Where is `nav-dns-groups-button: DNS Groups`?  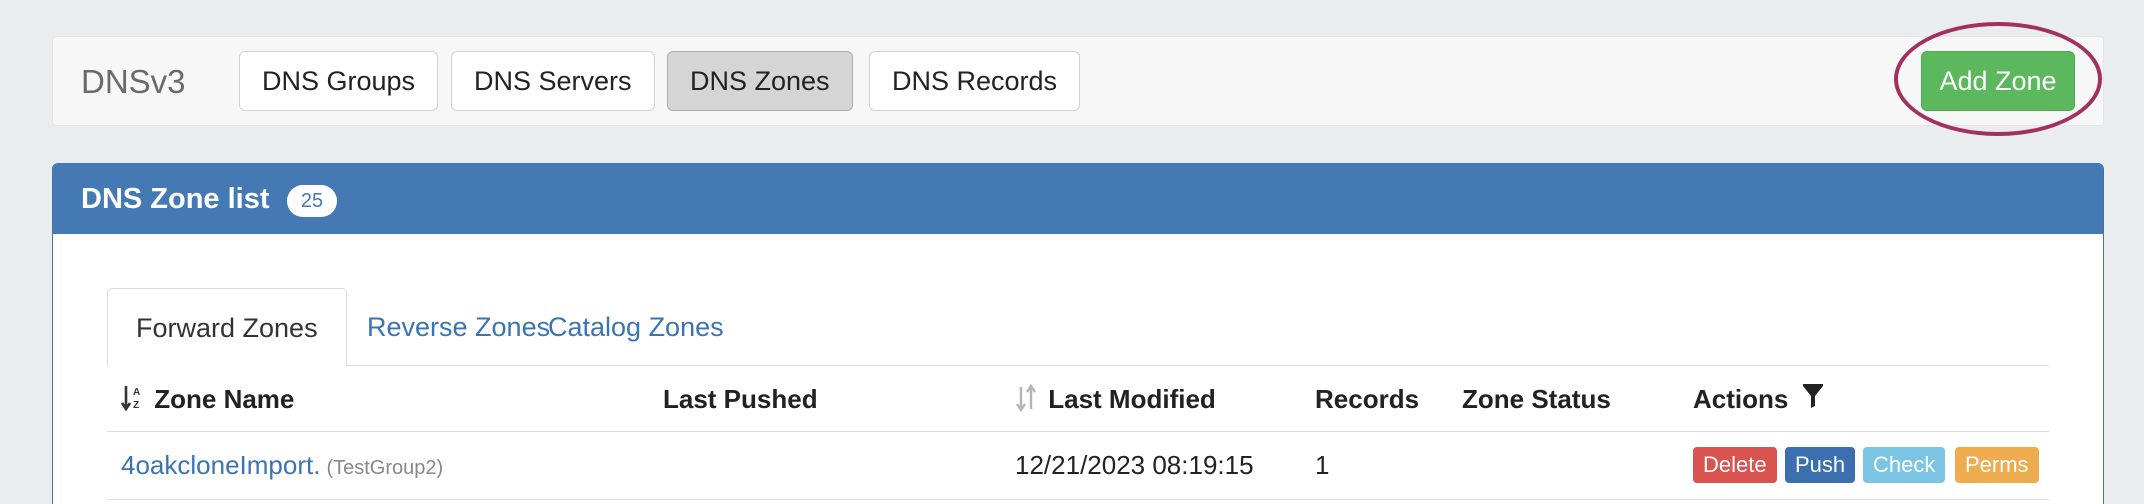
nav-dns-groups-button: DNS Groups is located at coordinates (339, 81).